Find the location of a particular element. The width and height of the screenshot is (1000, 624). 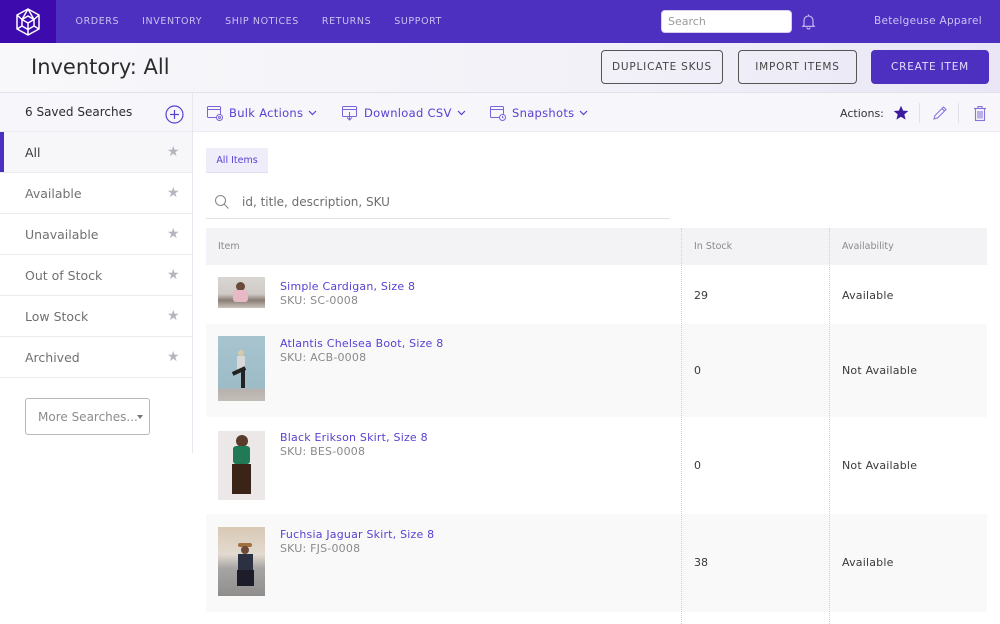

polyhedron-logo-icon is located at coordinates (28, 21).